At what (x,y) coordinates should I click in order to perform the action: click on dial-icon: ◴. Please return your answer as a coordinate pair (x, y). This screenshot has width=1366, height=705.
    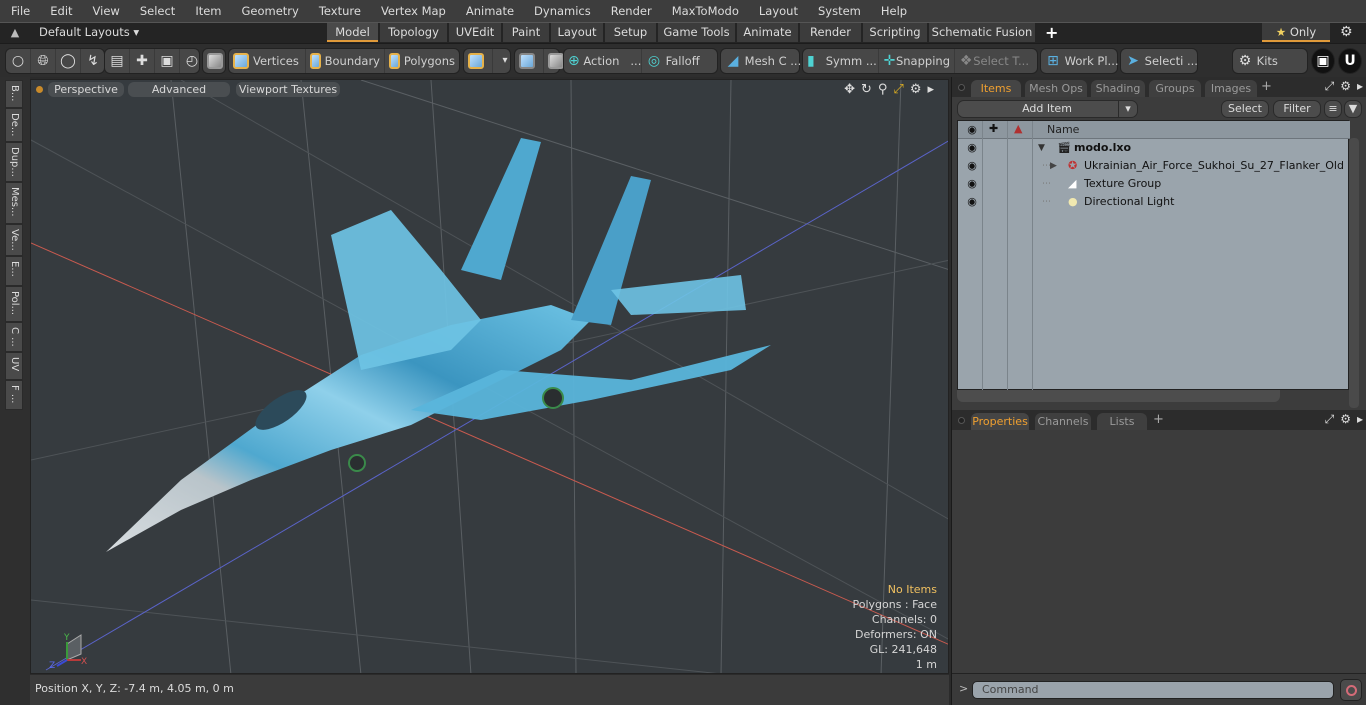
    Looking at the image, I should click on (192, 61).